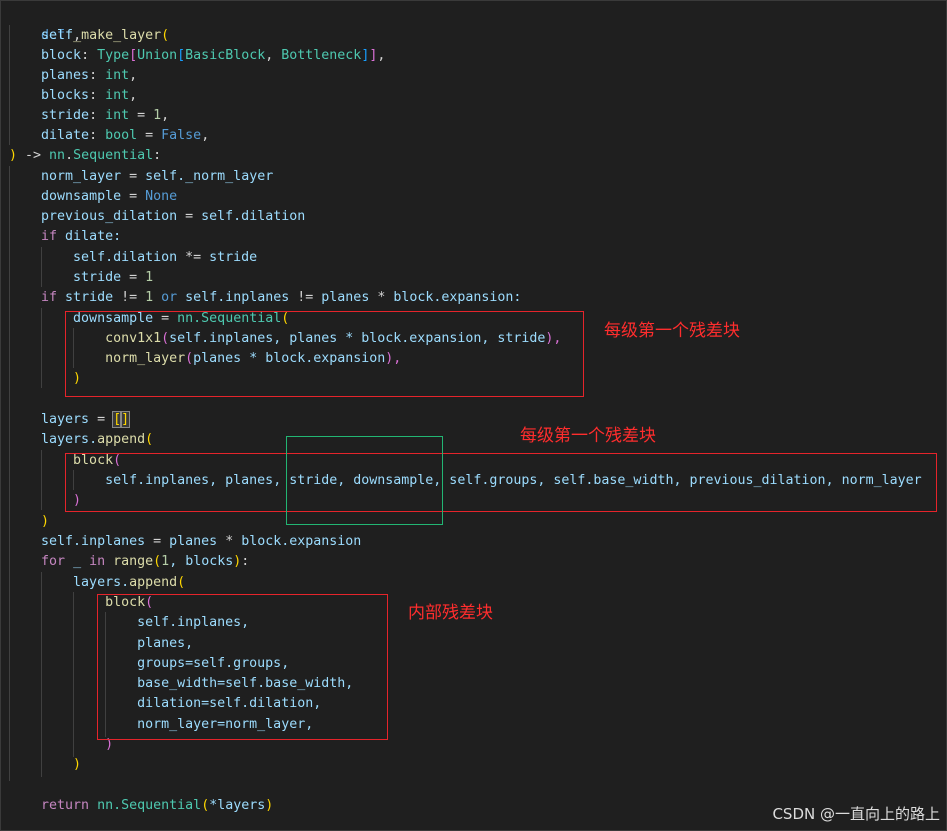  I want to click on variable: layers, so click(65, 419).